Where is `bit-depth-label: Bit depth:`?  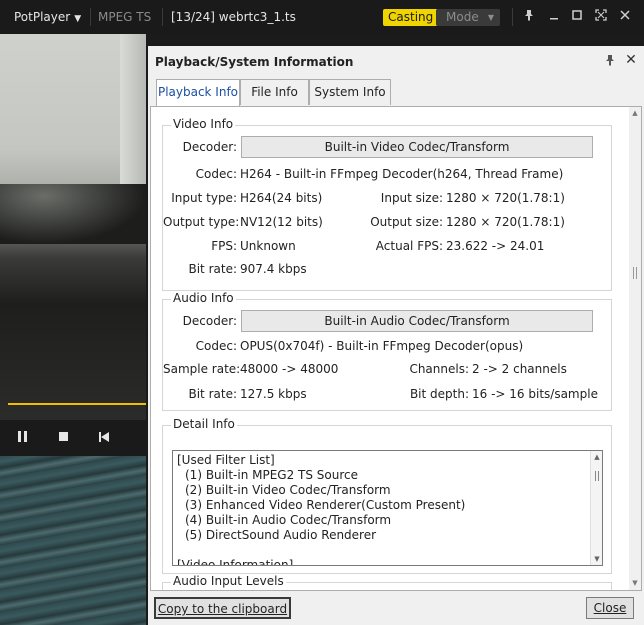 bit-depth-label: Bit depth: is located at coordinates (439, 394).